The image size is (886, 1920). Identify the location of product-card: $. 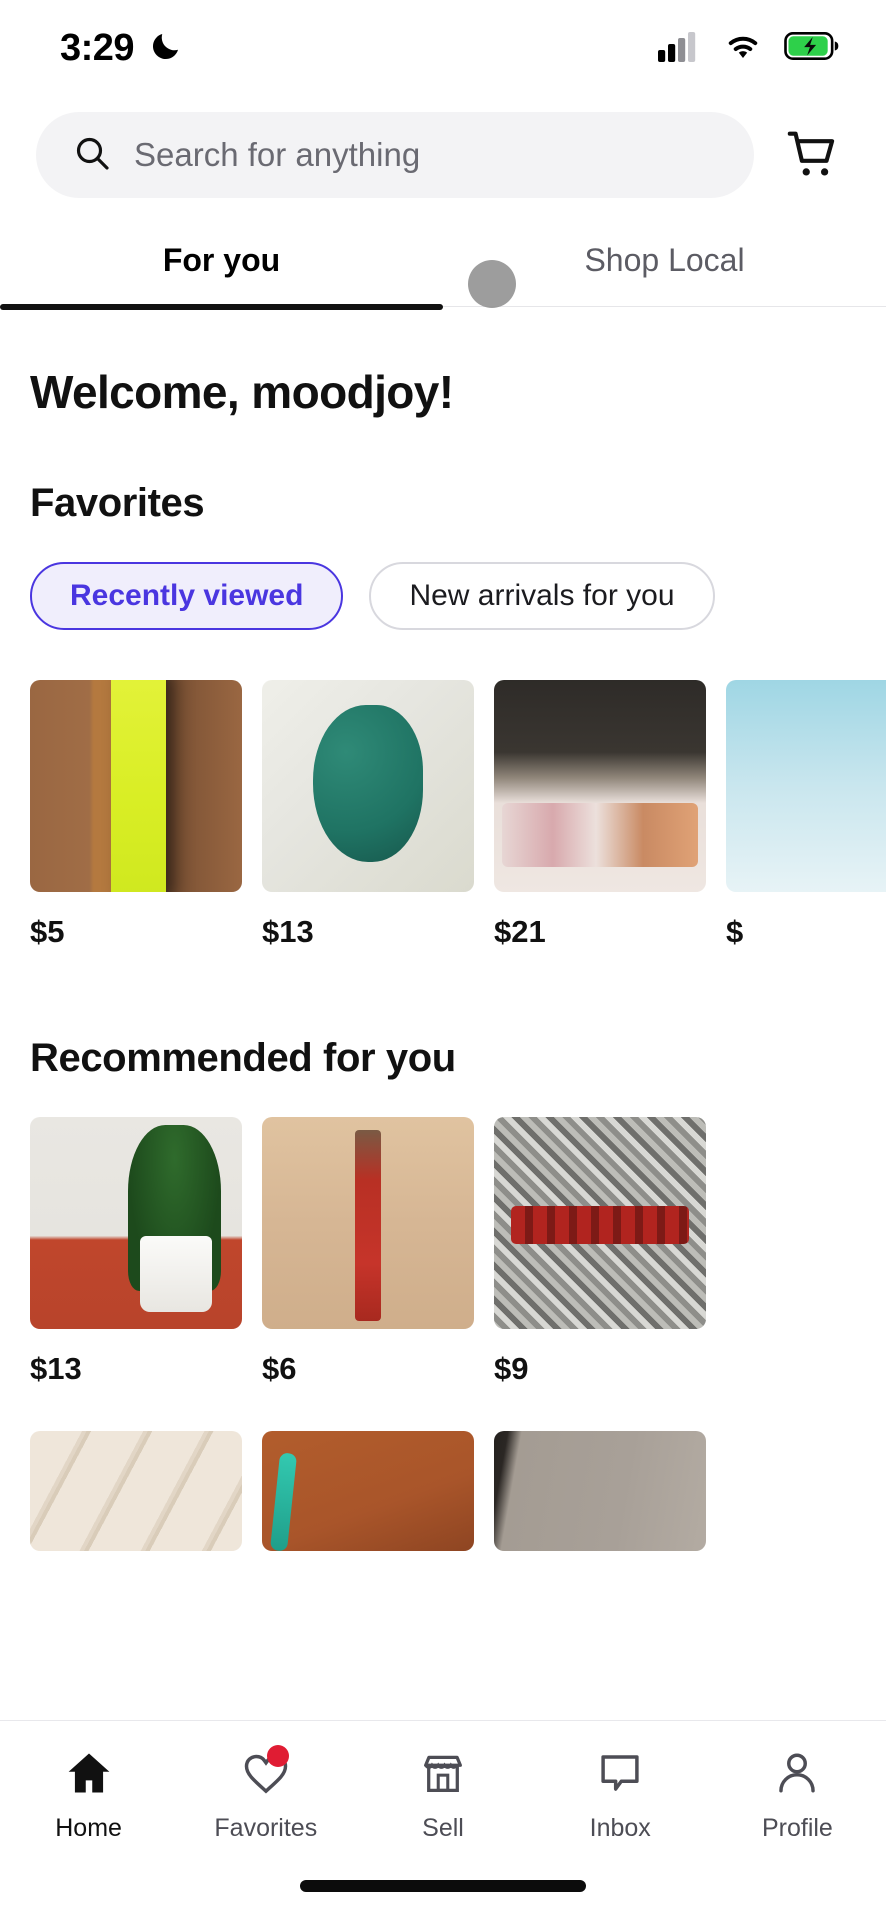
(806, 815).